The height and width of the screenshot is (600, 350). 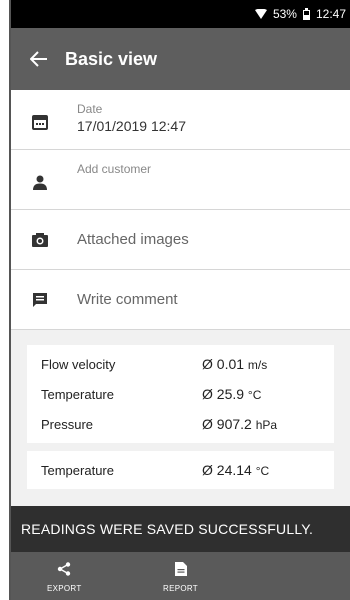 What do you see at coordinates (67, 424) in the screenshot?
I see `reading-name: Pressure` at bounding box center [67, 424].